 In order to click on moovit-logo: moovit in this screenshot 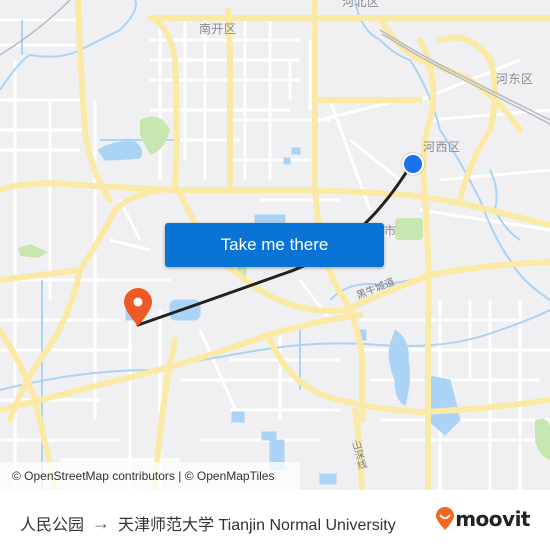, I will do `click(482, 519)`.